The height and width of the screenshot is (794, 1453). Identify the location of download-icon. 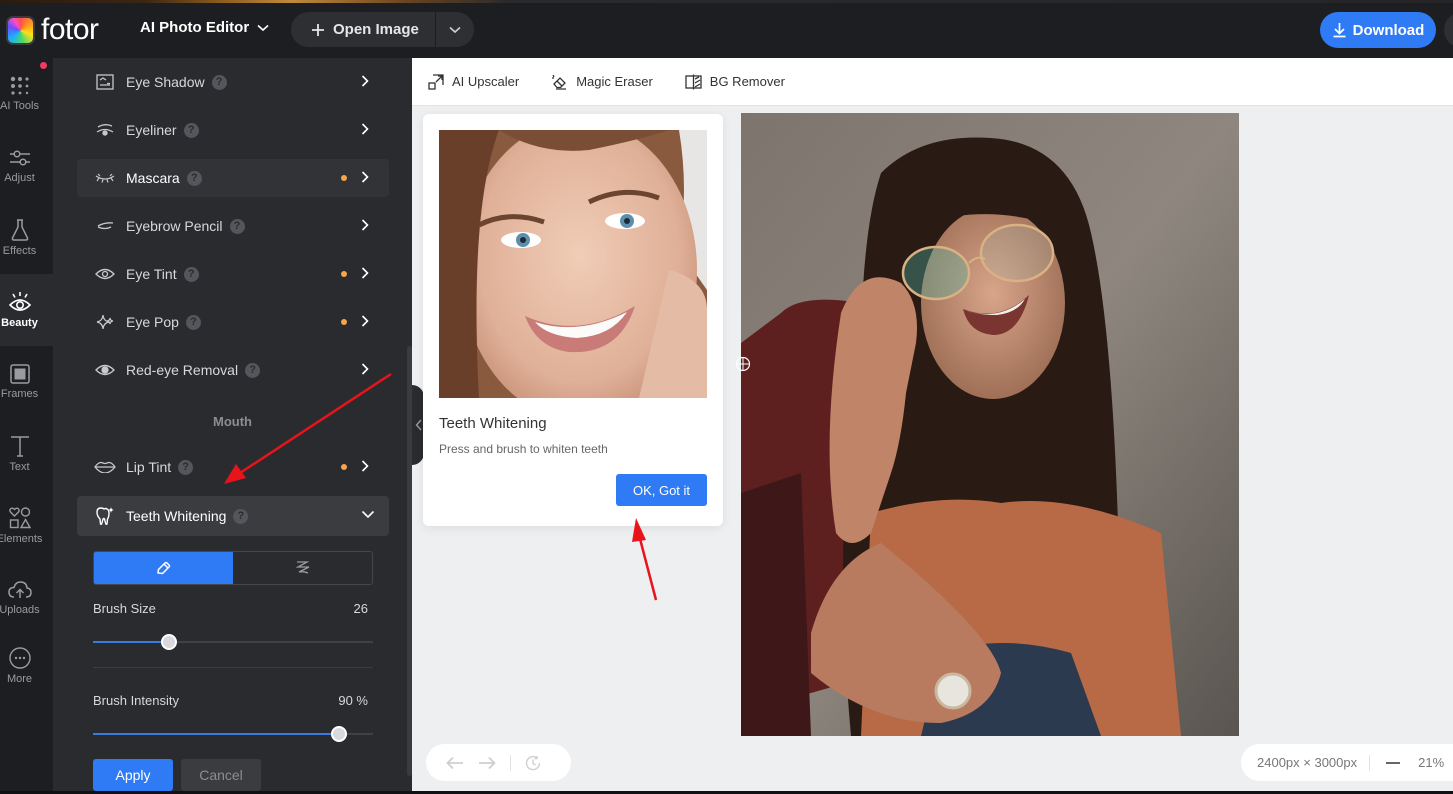
(1339, 30).